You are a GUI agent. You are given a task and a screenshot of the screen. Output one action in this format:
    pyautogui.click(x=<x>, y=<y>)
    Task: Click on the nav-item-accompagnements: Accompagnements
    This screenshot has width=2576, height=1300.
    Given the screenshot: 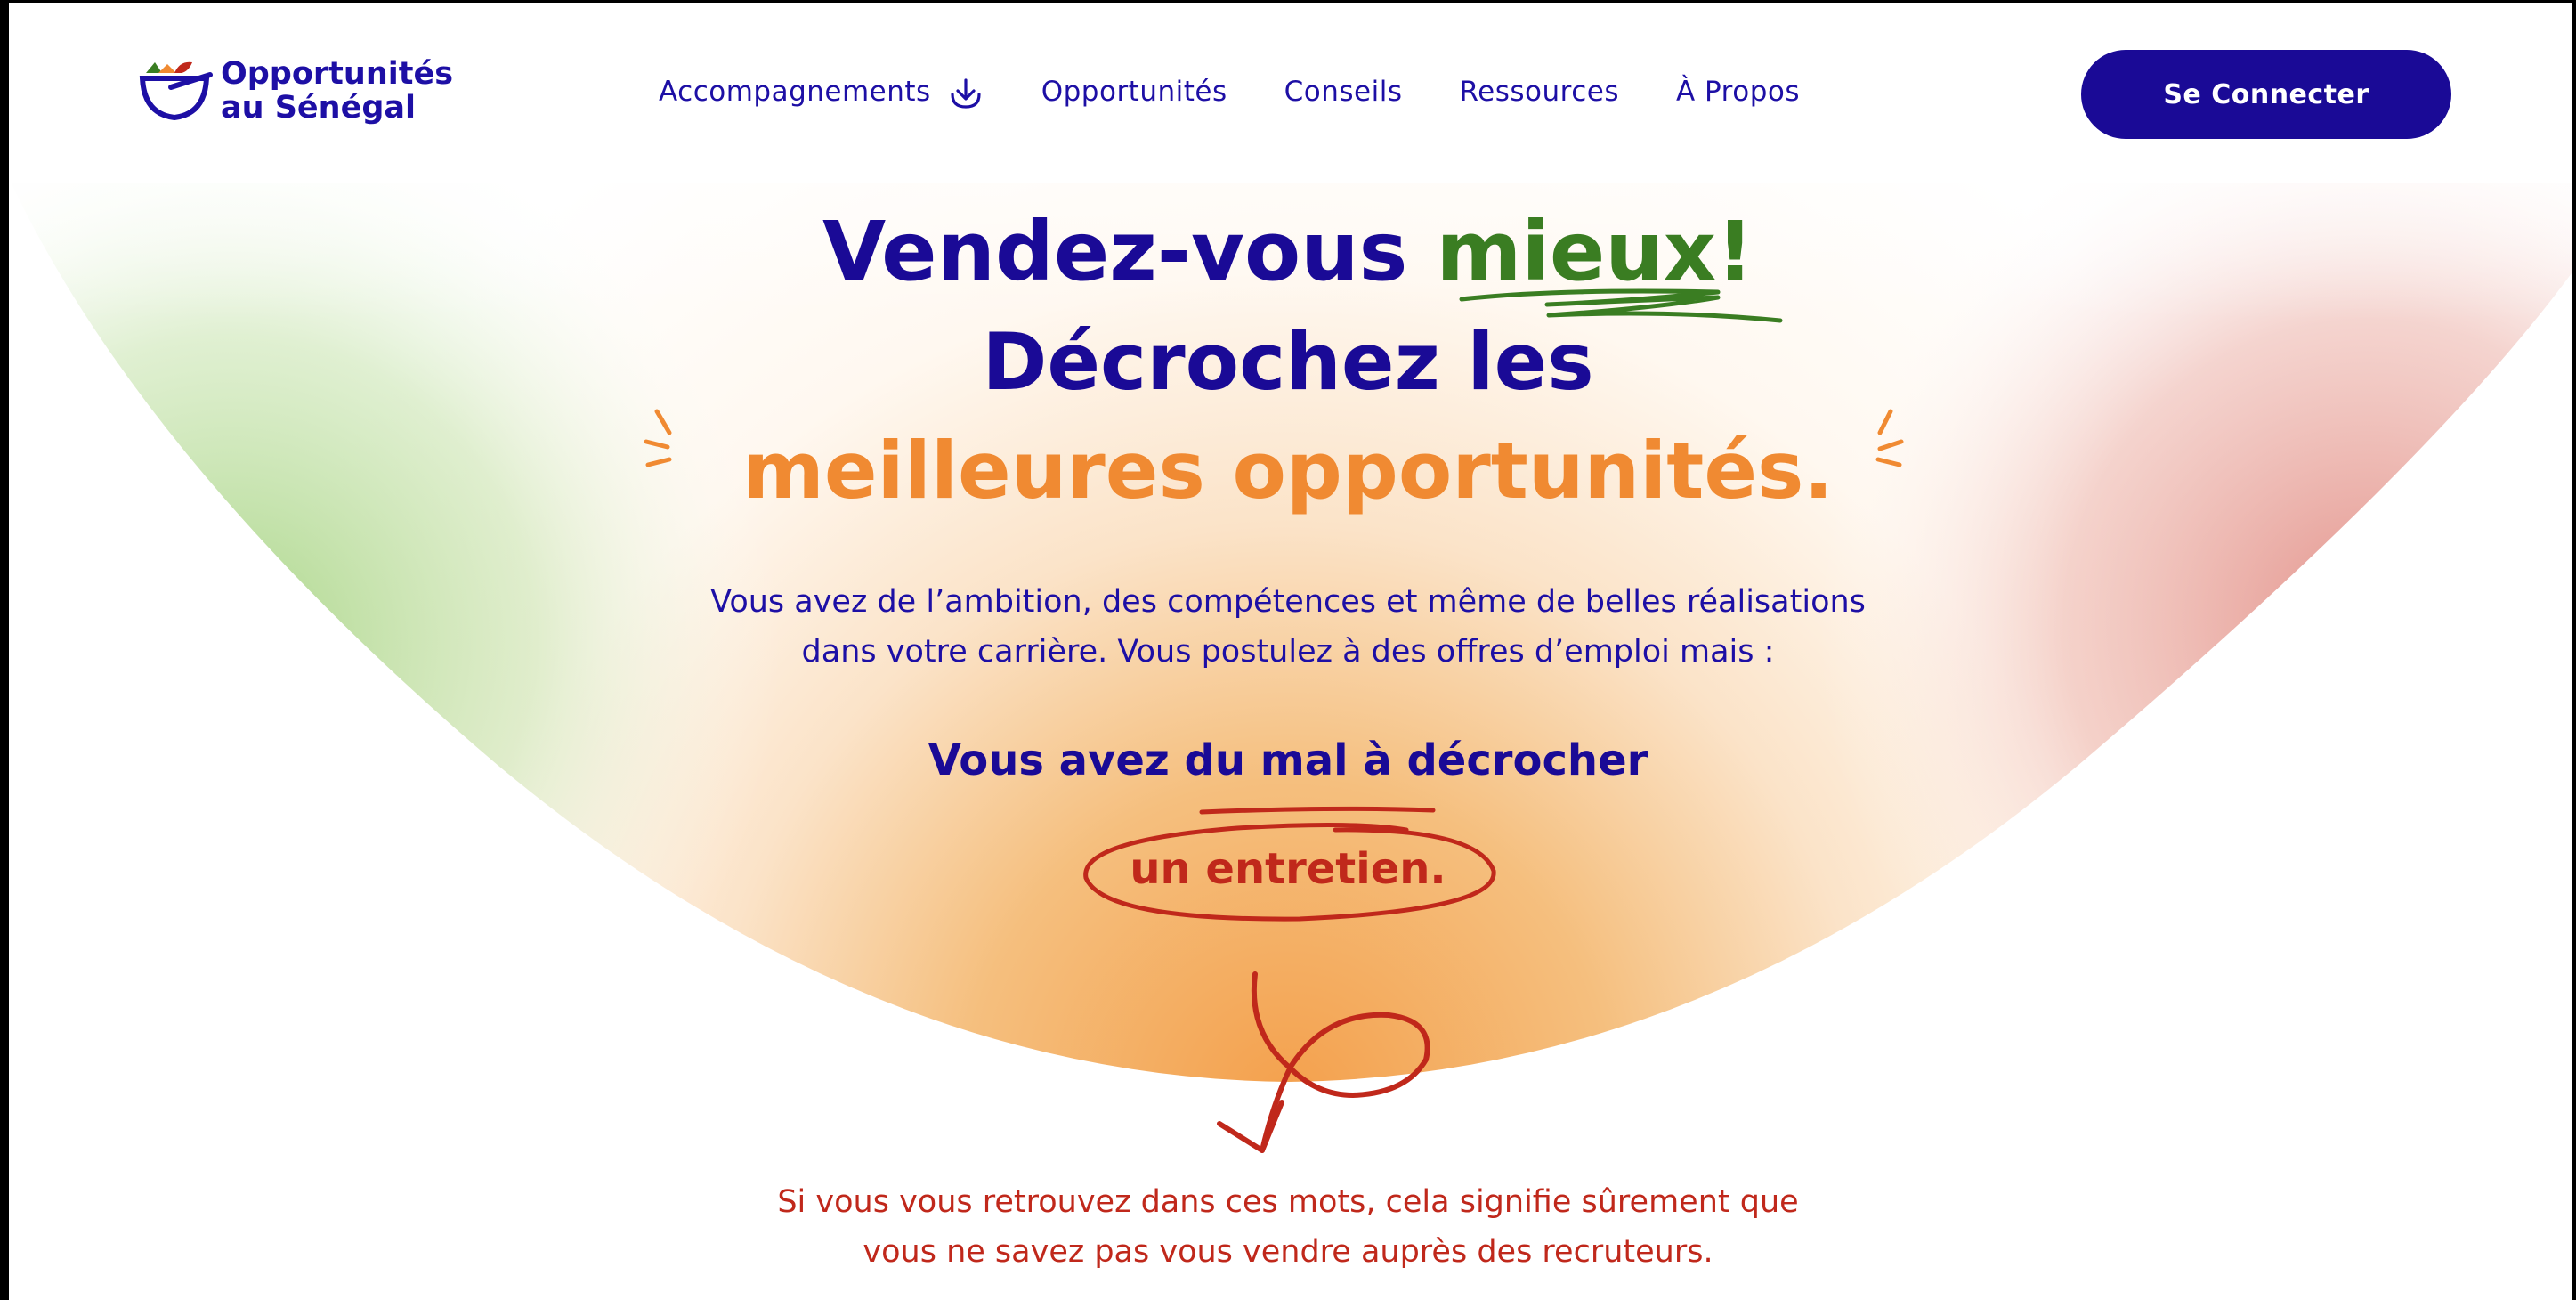 What is the action you would take?
    pyautogui.click(x=822, y=91)
    